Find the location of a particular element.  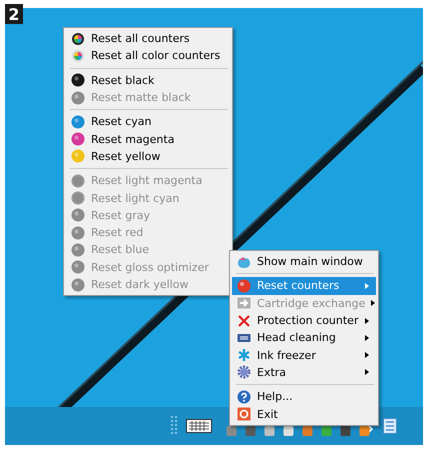

menu-item: Reset counters is located at coordinates (304, 286).